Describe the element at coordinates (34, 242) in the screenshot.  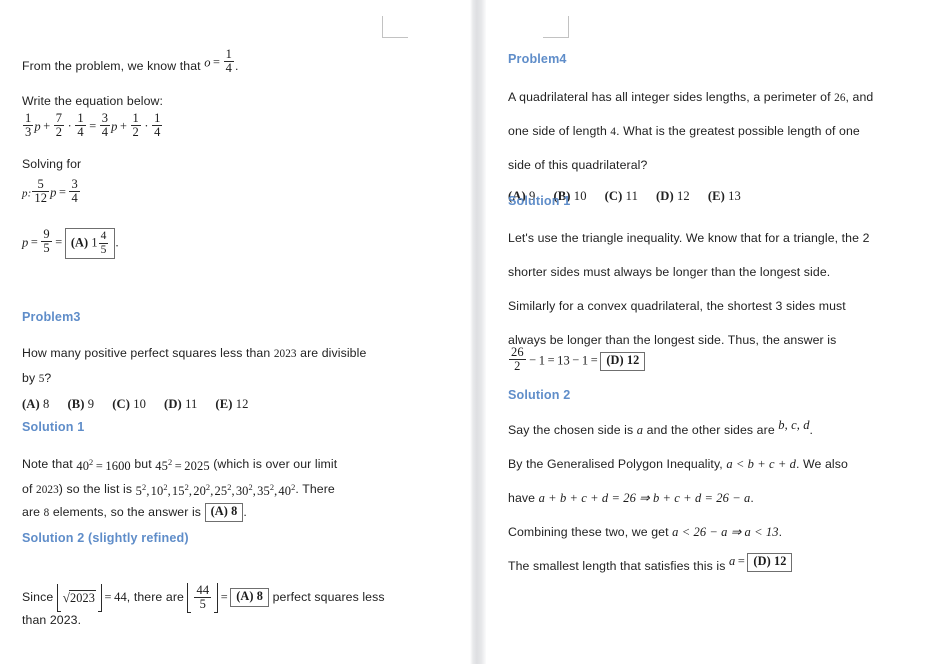
I see `result-equals-1: =` at that location.